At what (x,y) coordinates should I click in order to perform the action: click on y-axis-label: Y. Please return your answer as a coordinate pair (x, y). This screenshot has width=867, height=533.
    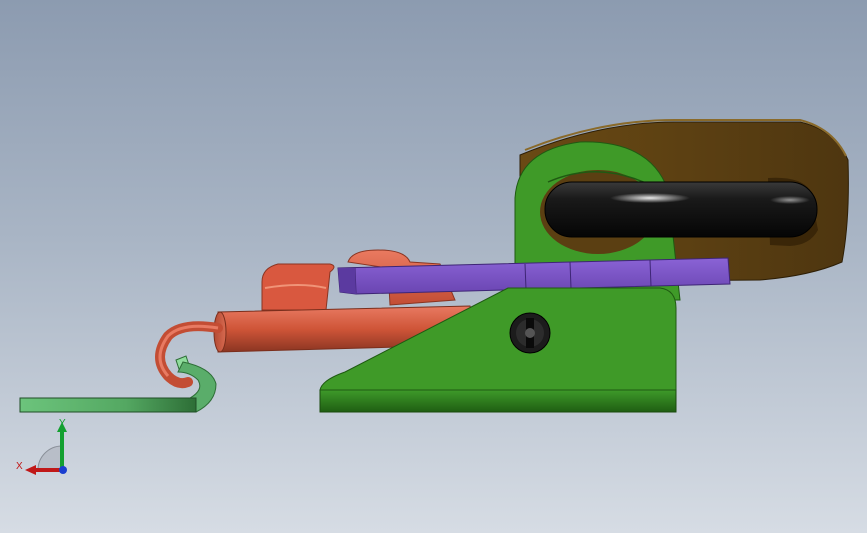
    Looking at the image, I should click on (62, 423).